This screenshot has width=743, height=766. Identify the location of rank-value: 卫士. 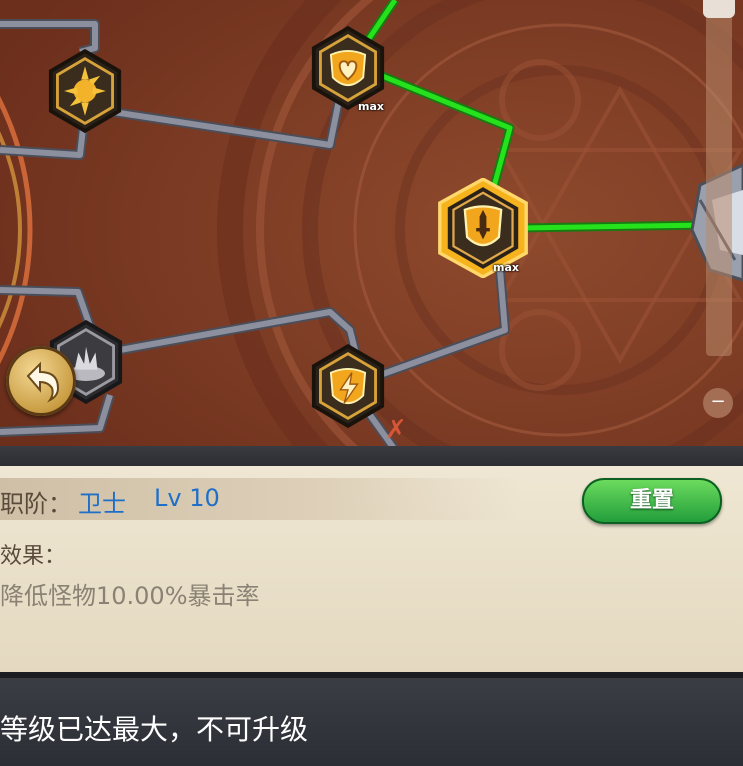
(102, 504).